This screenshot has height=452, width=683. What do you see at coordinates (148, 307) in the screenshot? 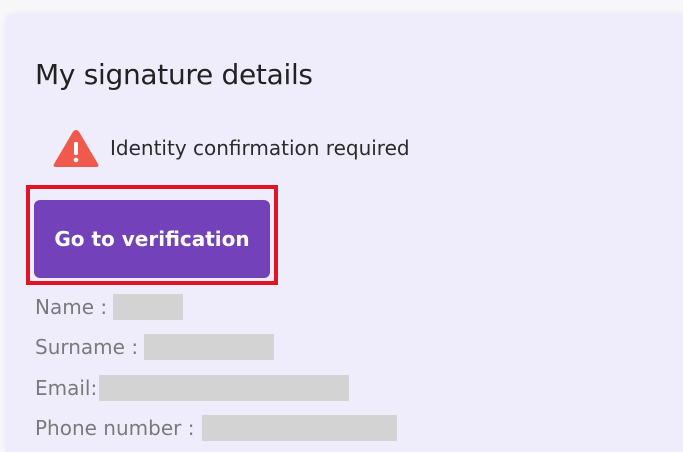
I see `name-redacted-value` at bounding box center [148, 307].